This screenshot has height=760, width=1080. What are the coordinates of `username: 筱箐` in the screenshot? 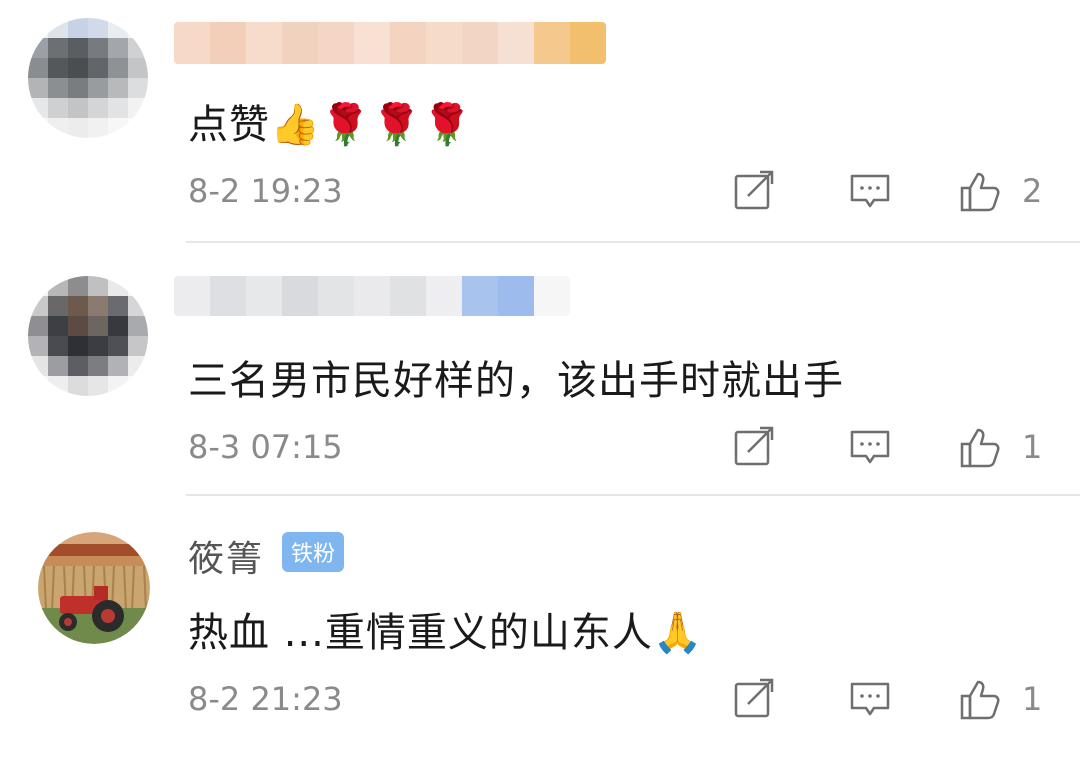 It's located at (226, 556).